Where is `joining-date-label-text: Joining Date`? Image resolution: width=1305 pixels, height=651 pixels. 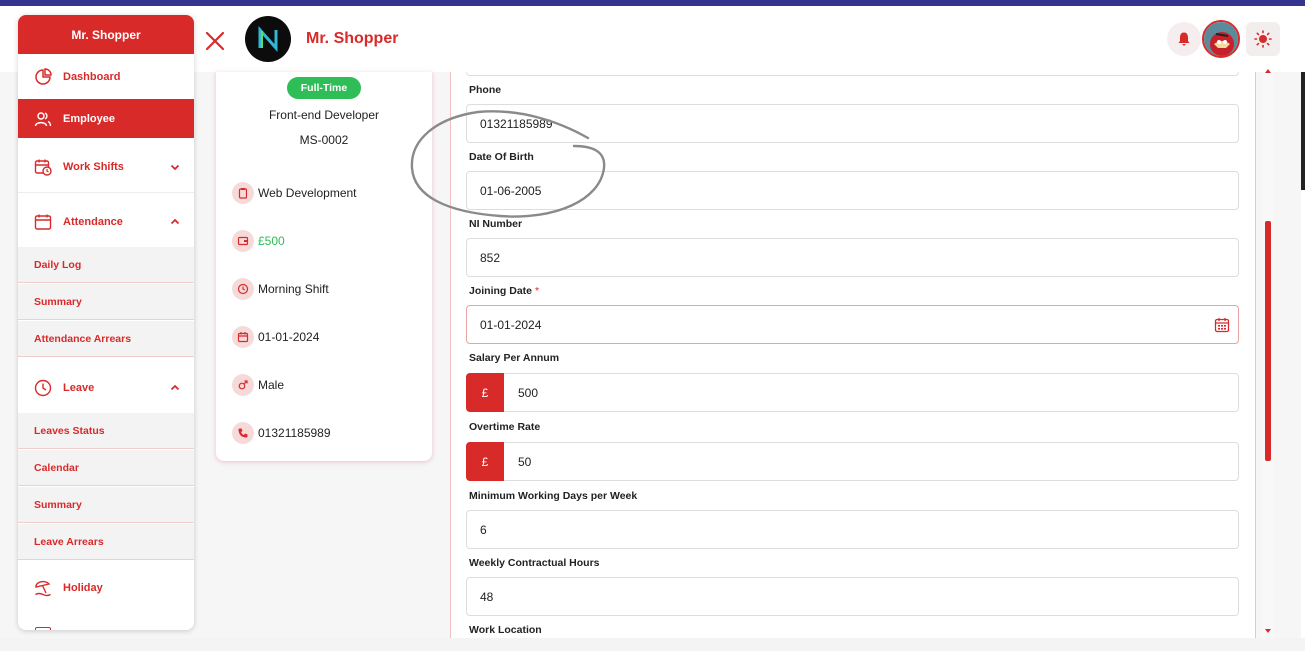
joining-date-label-text: Joining Date is located at coordinates (501, 291).